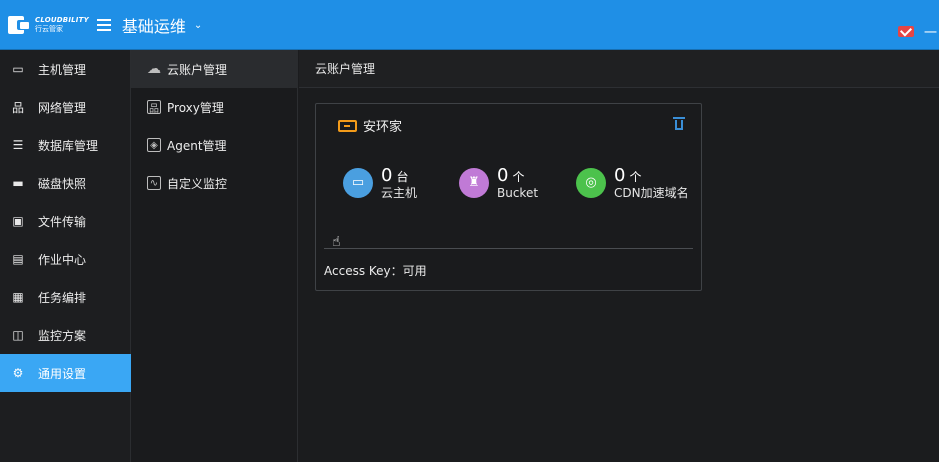 The image size is (939, 462). I want to click on gear-icon: ⚙, so click(18, 373).